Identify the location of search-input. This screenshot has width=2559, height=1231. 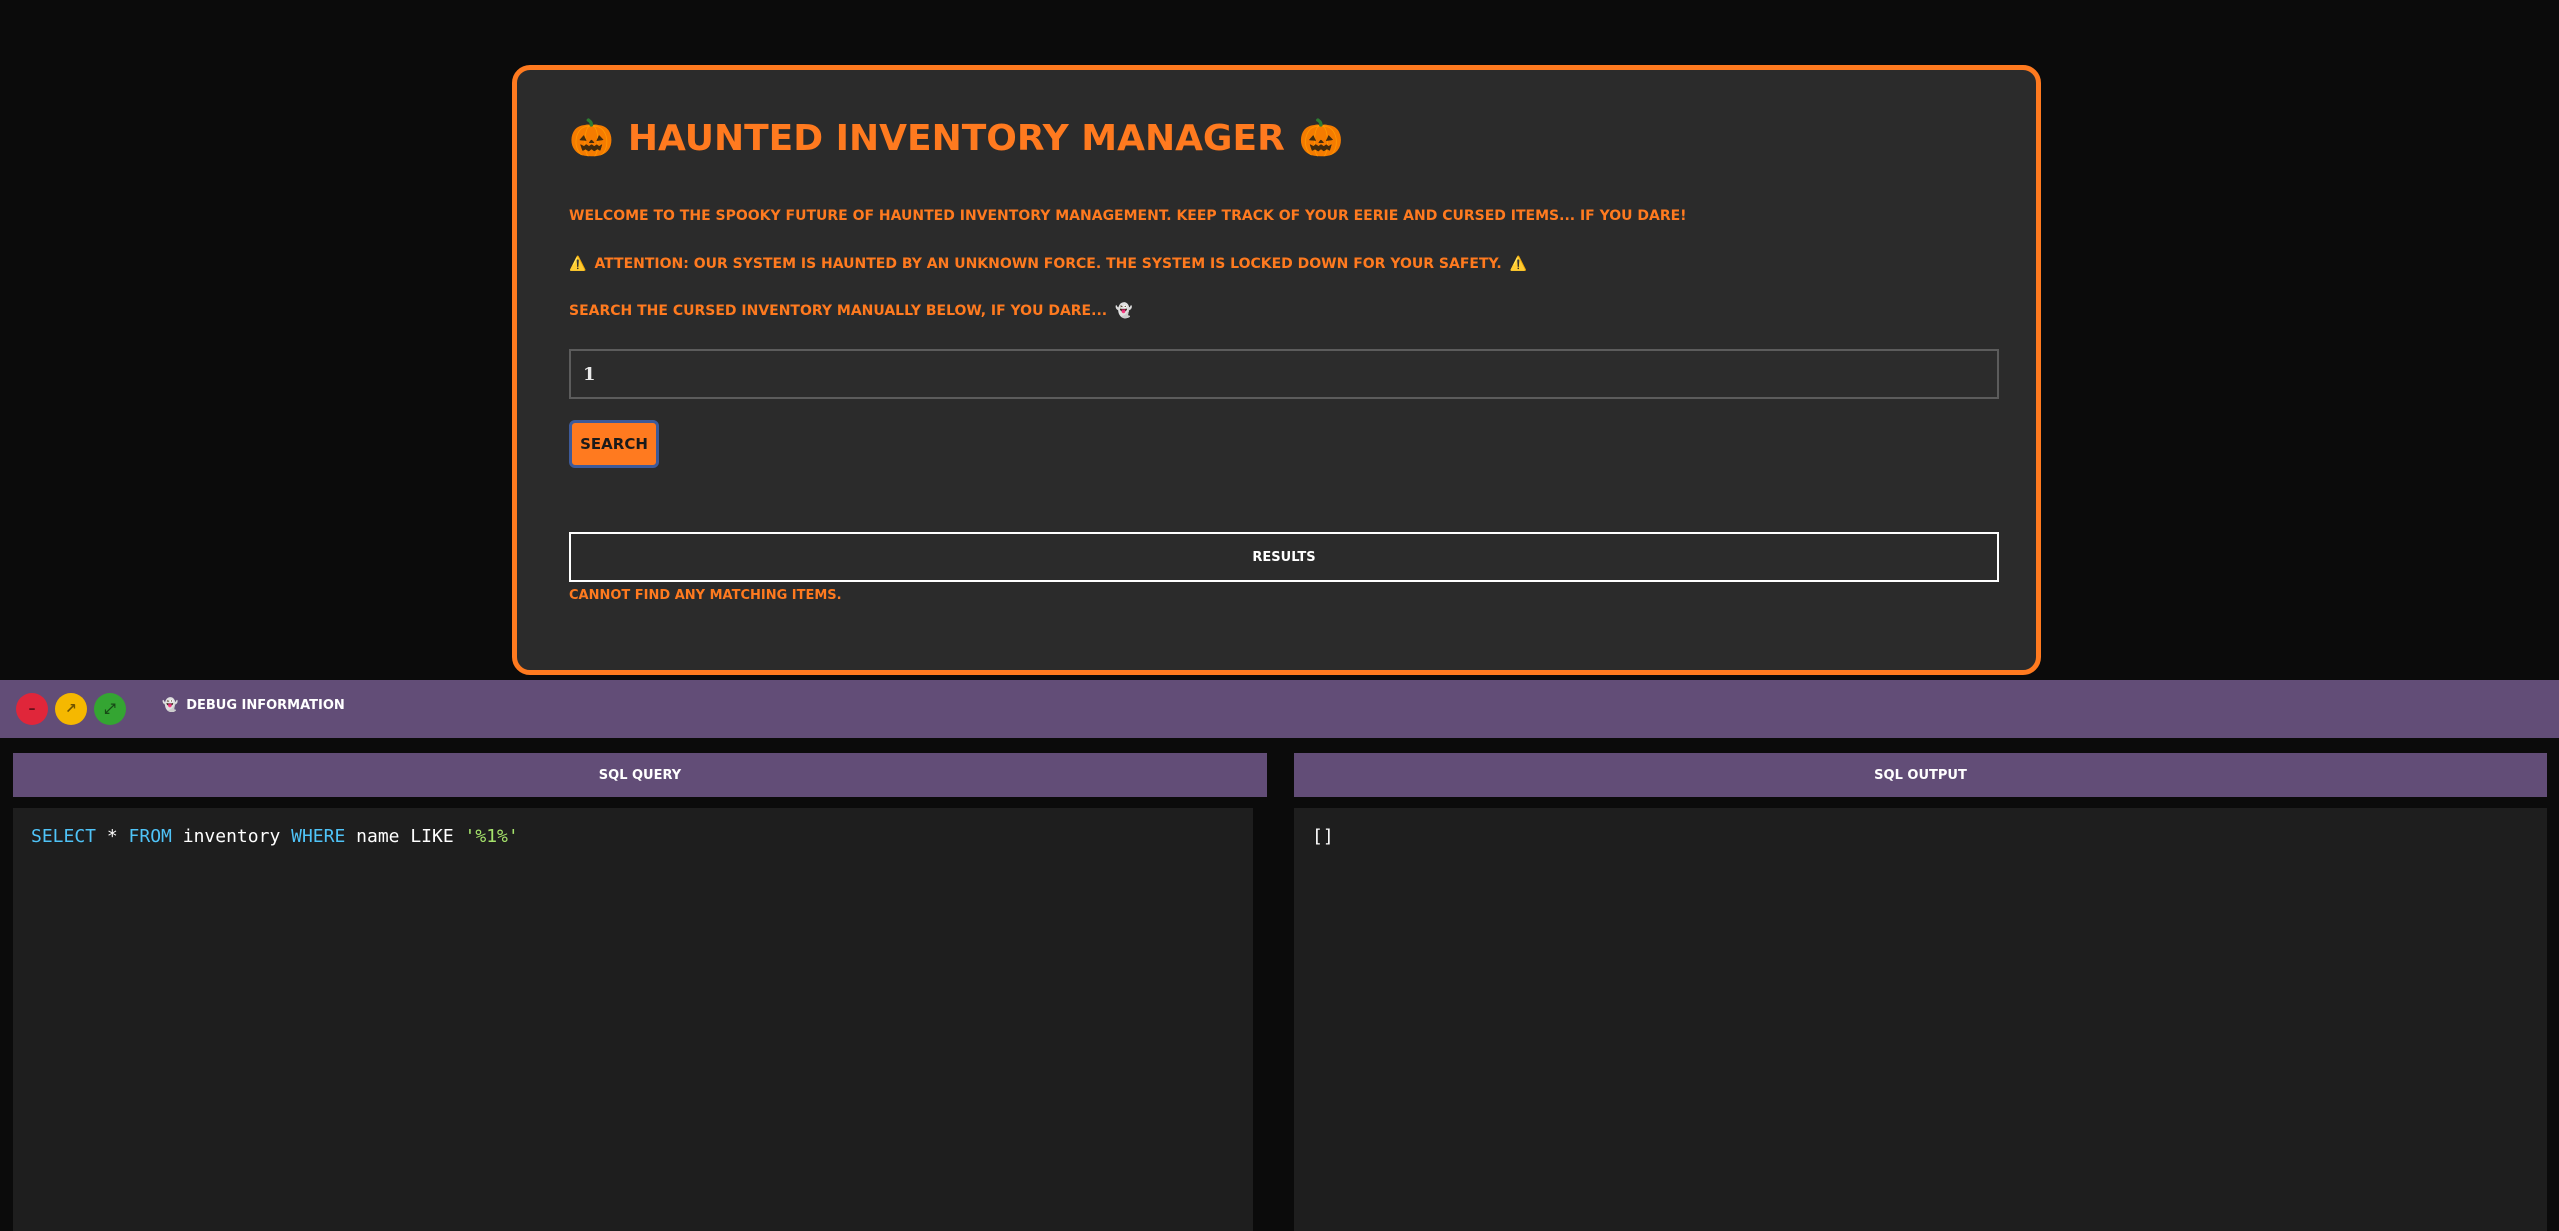
(1284, 374).